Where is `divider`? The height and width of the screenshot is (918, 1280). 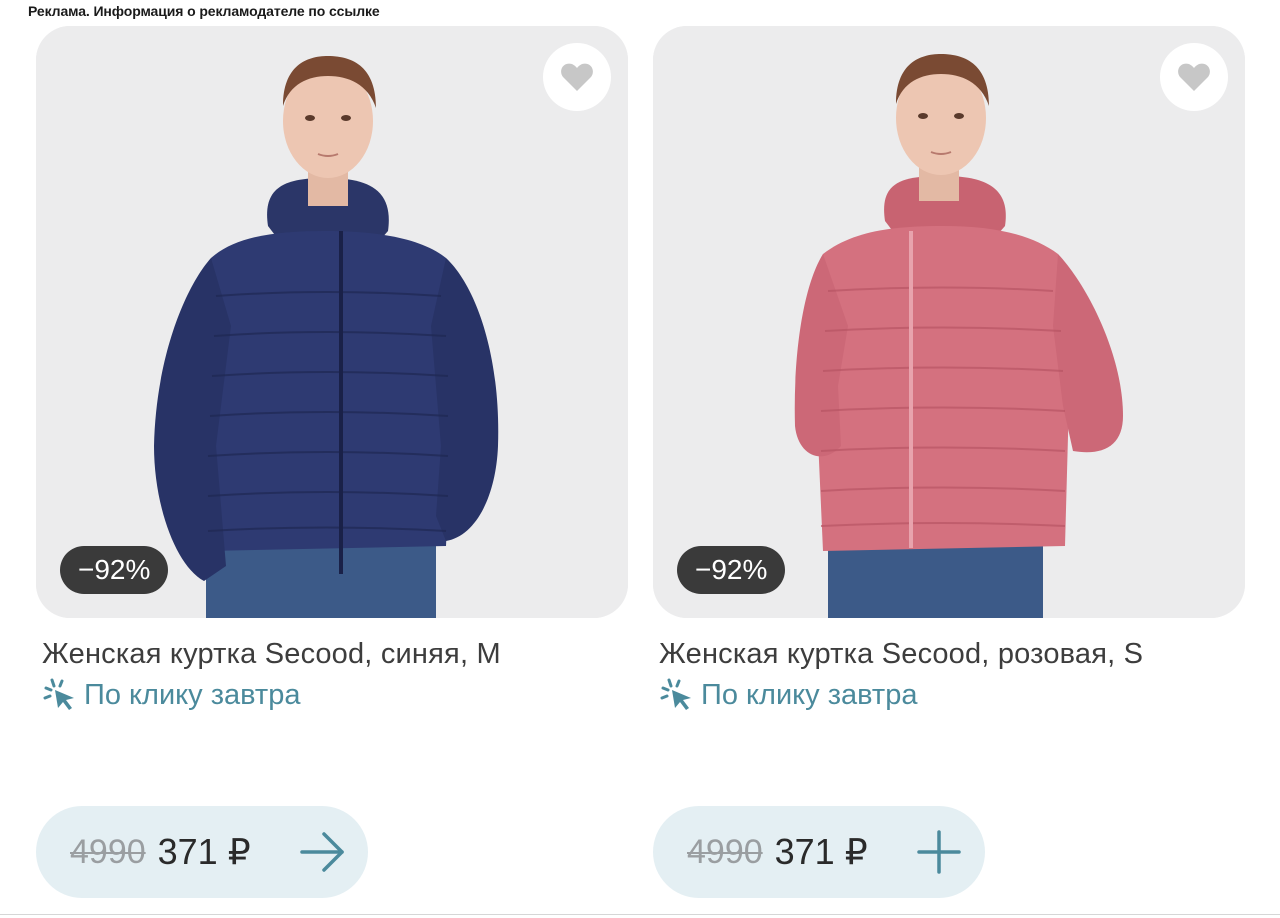
divider is located at coordinates (640, 914).